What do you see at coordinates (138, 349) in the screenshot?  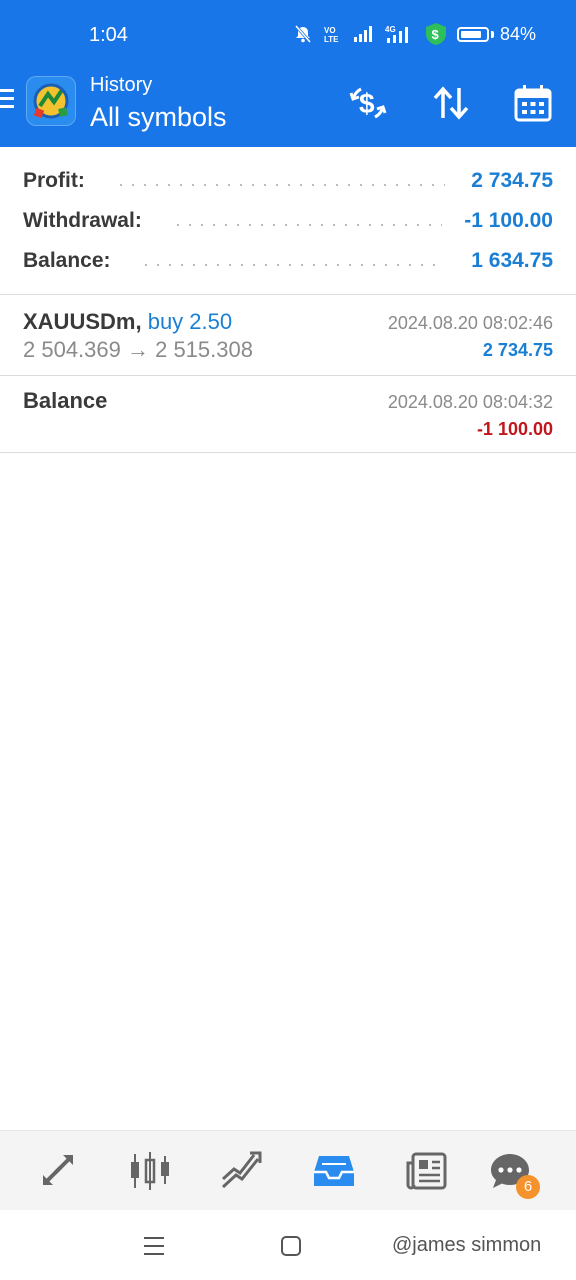 I see `deal-prices: 2 504.369 → 2 515.308` at bounding box center [138, 349].